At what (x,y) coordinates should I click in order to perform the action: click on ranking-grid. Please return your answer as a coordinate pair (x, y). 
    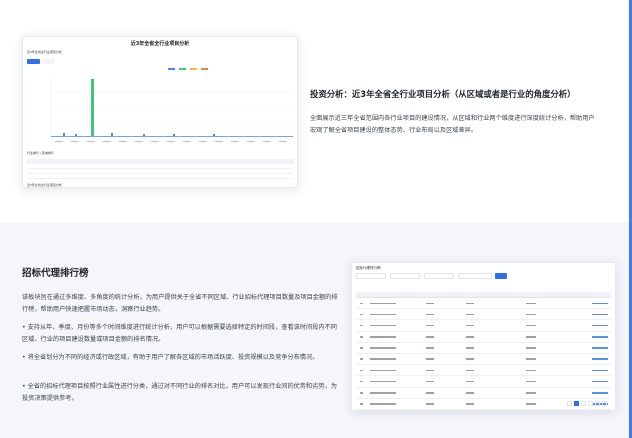
    Looking at the image, I should click on (483, 351).